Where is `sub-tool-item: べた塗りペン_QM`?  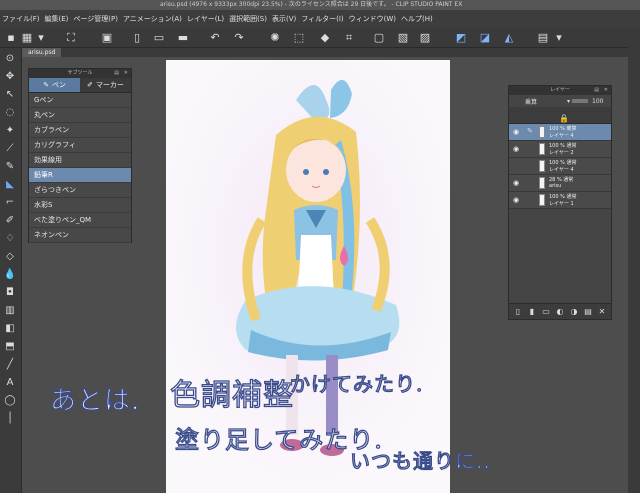
sub-tool-item: べた塗りペン_QM is located at coordinates (80, 220).